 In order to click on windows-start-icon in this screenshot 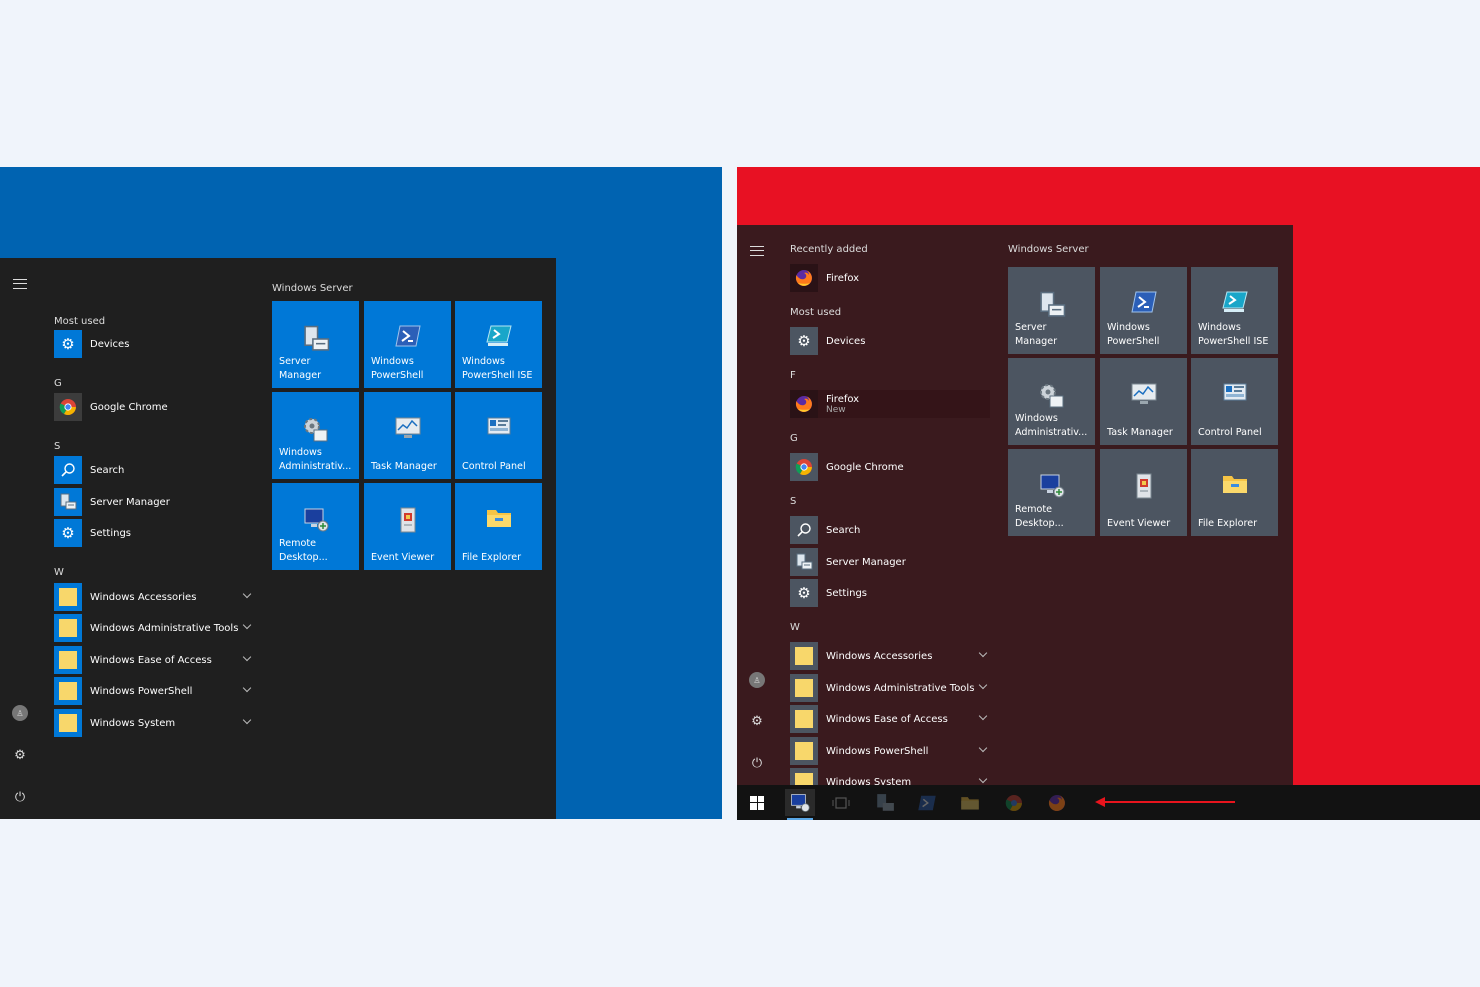, I will do `click(757, 802)`.